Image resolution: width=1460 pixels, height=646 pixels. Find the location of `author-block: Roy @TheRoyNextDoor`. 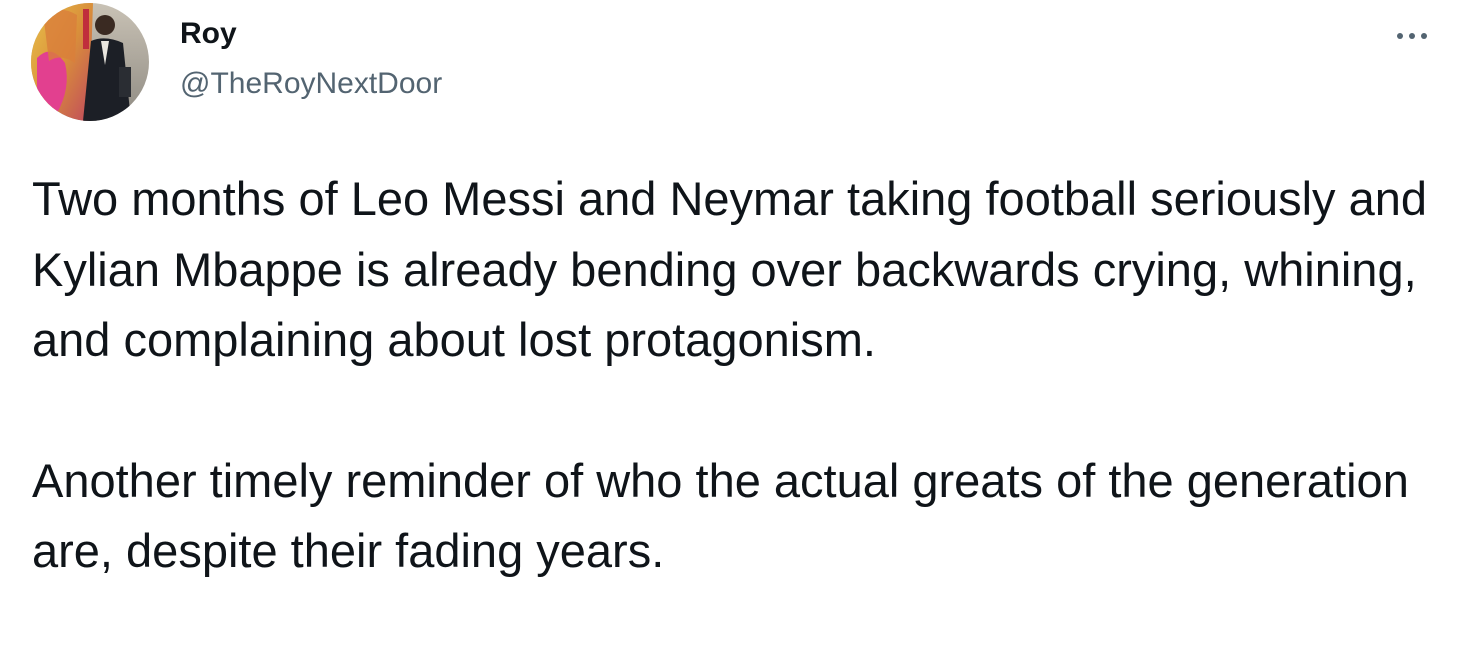

author-block: Roy @TheRoyNextDoor is located at coordinates (311, 59).